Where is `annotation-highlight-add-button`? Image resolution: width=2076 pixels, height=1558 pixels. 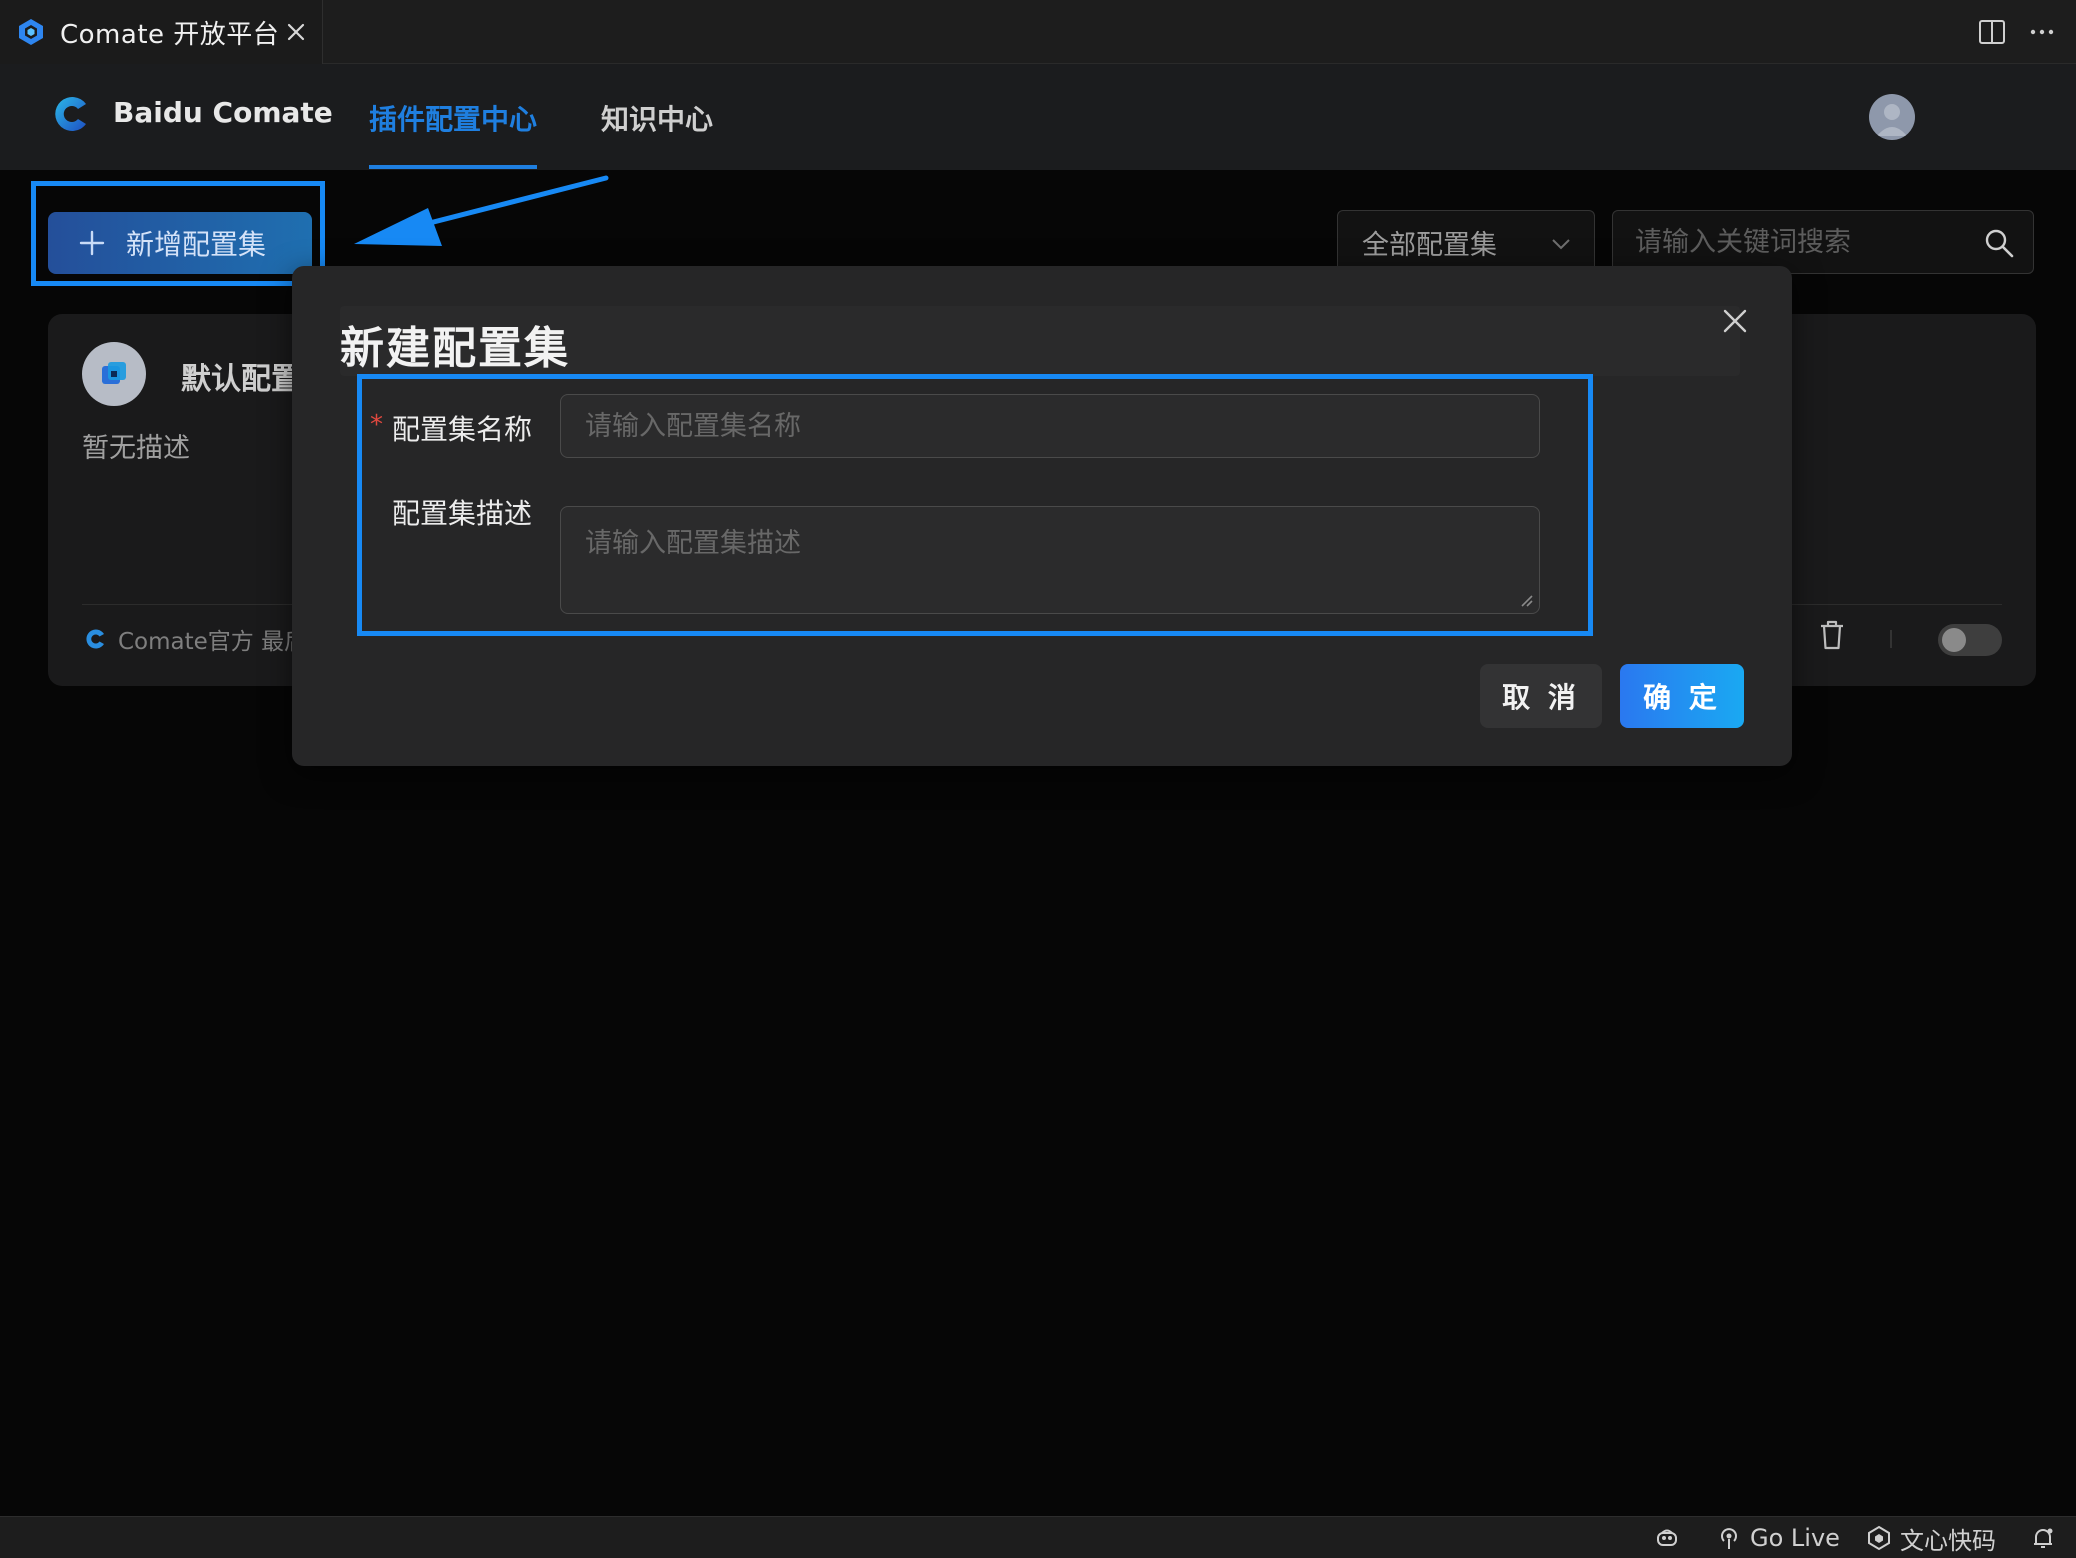
annotation-highlight-add-button is located at coordinates (178, 233).